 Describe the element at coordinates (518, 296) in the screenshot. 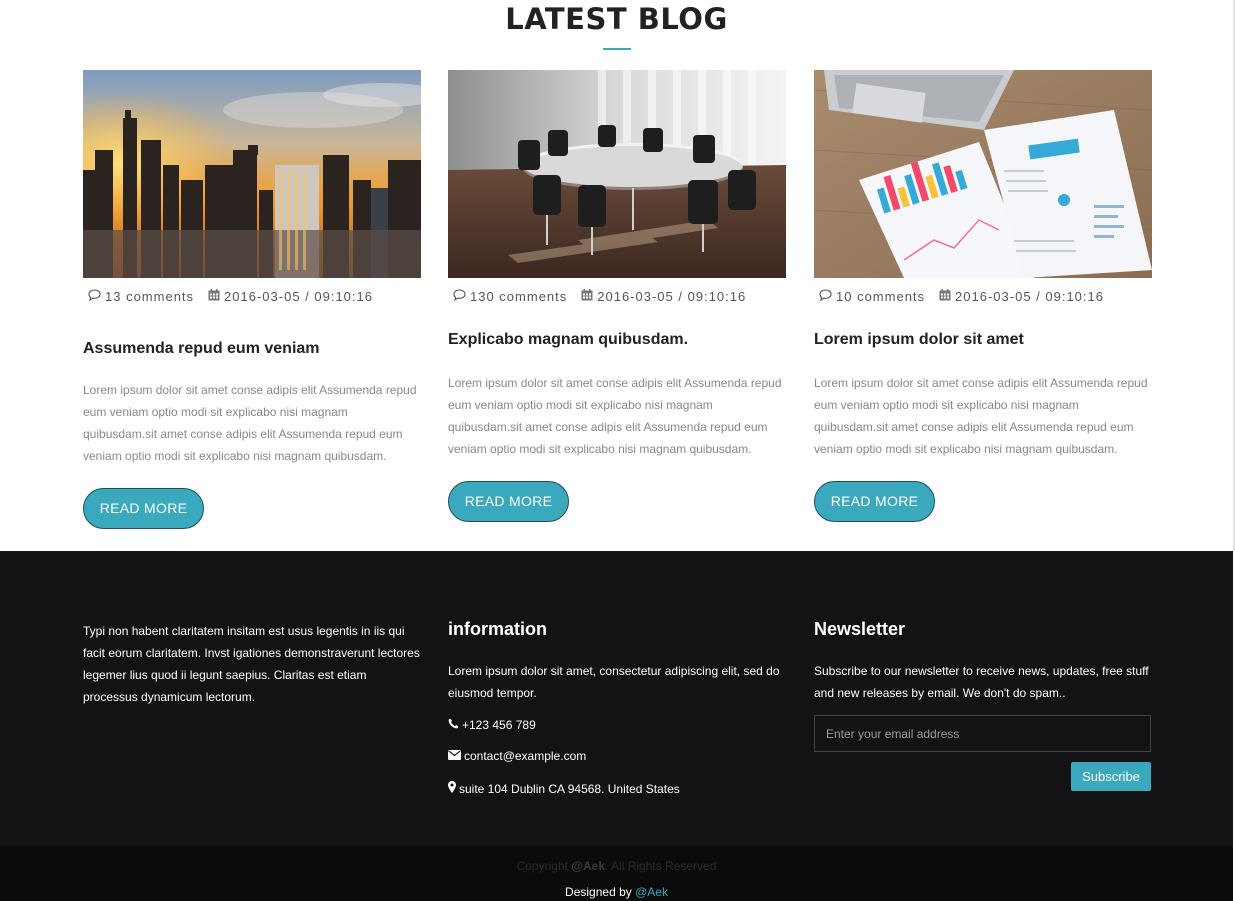

I see `comments-count: 130 comments` at that location.